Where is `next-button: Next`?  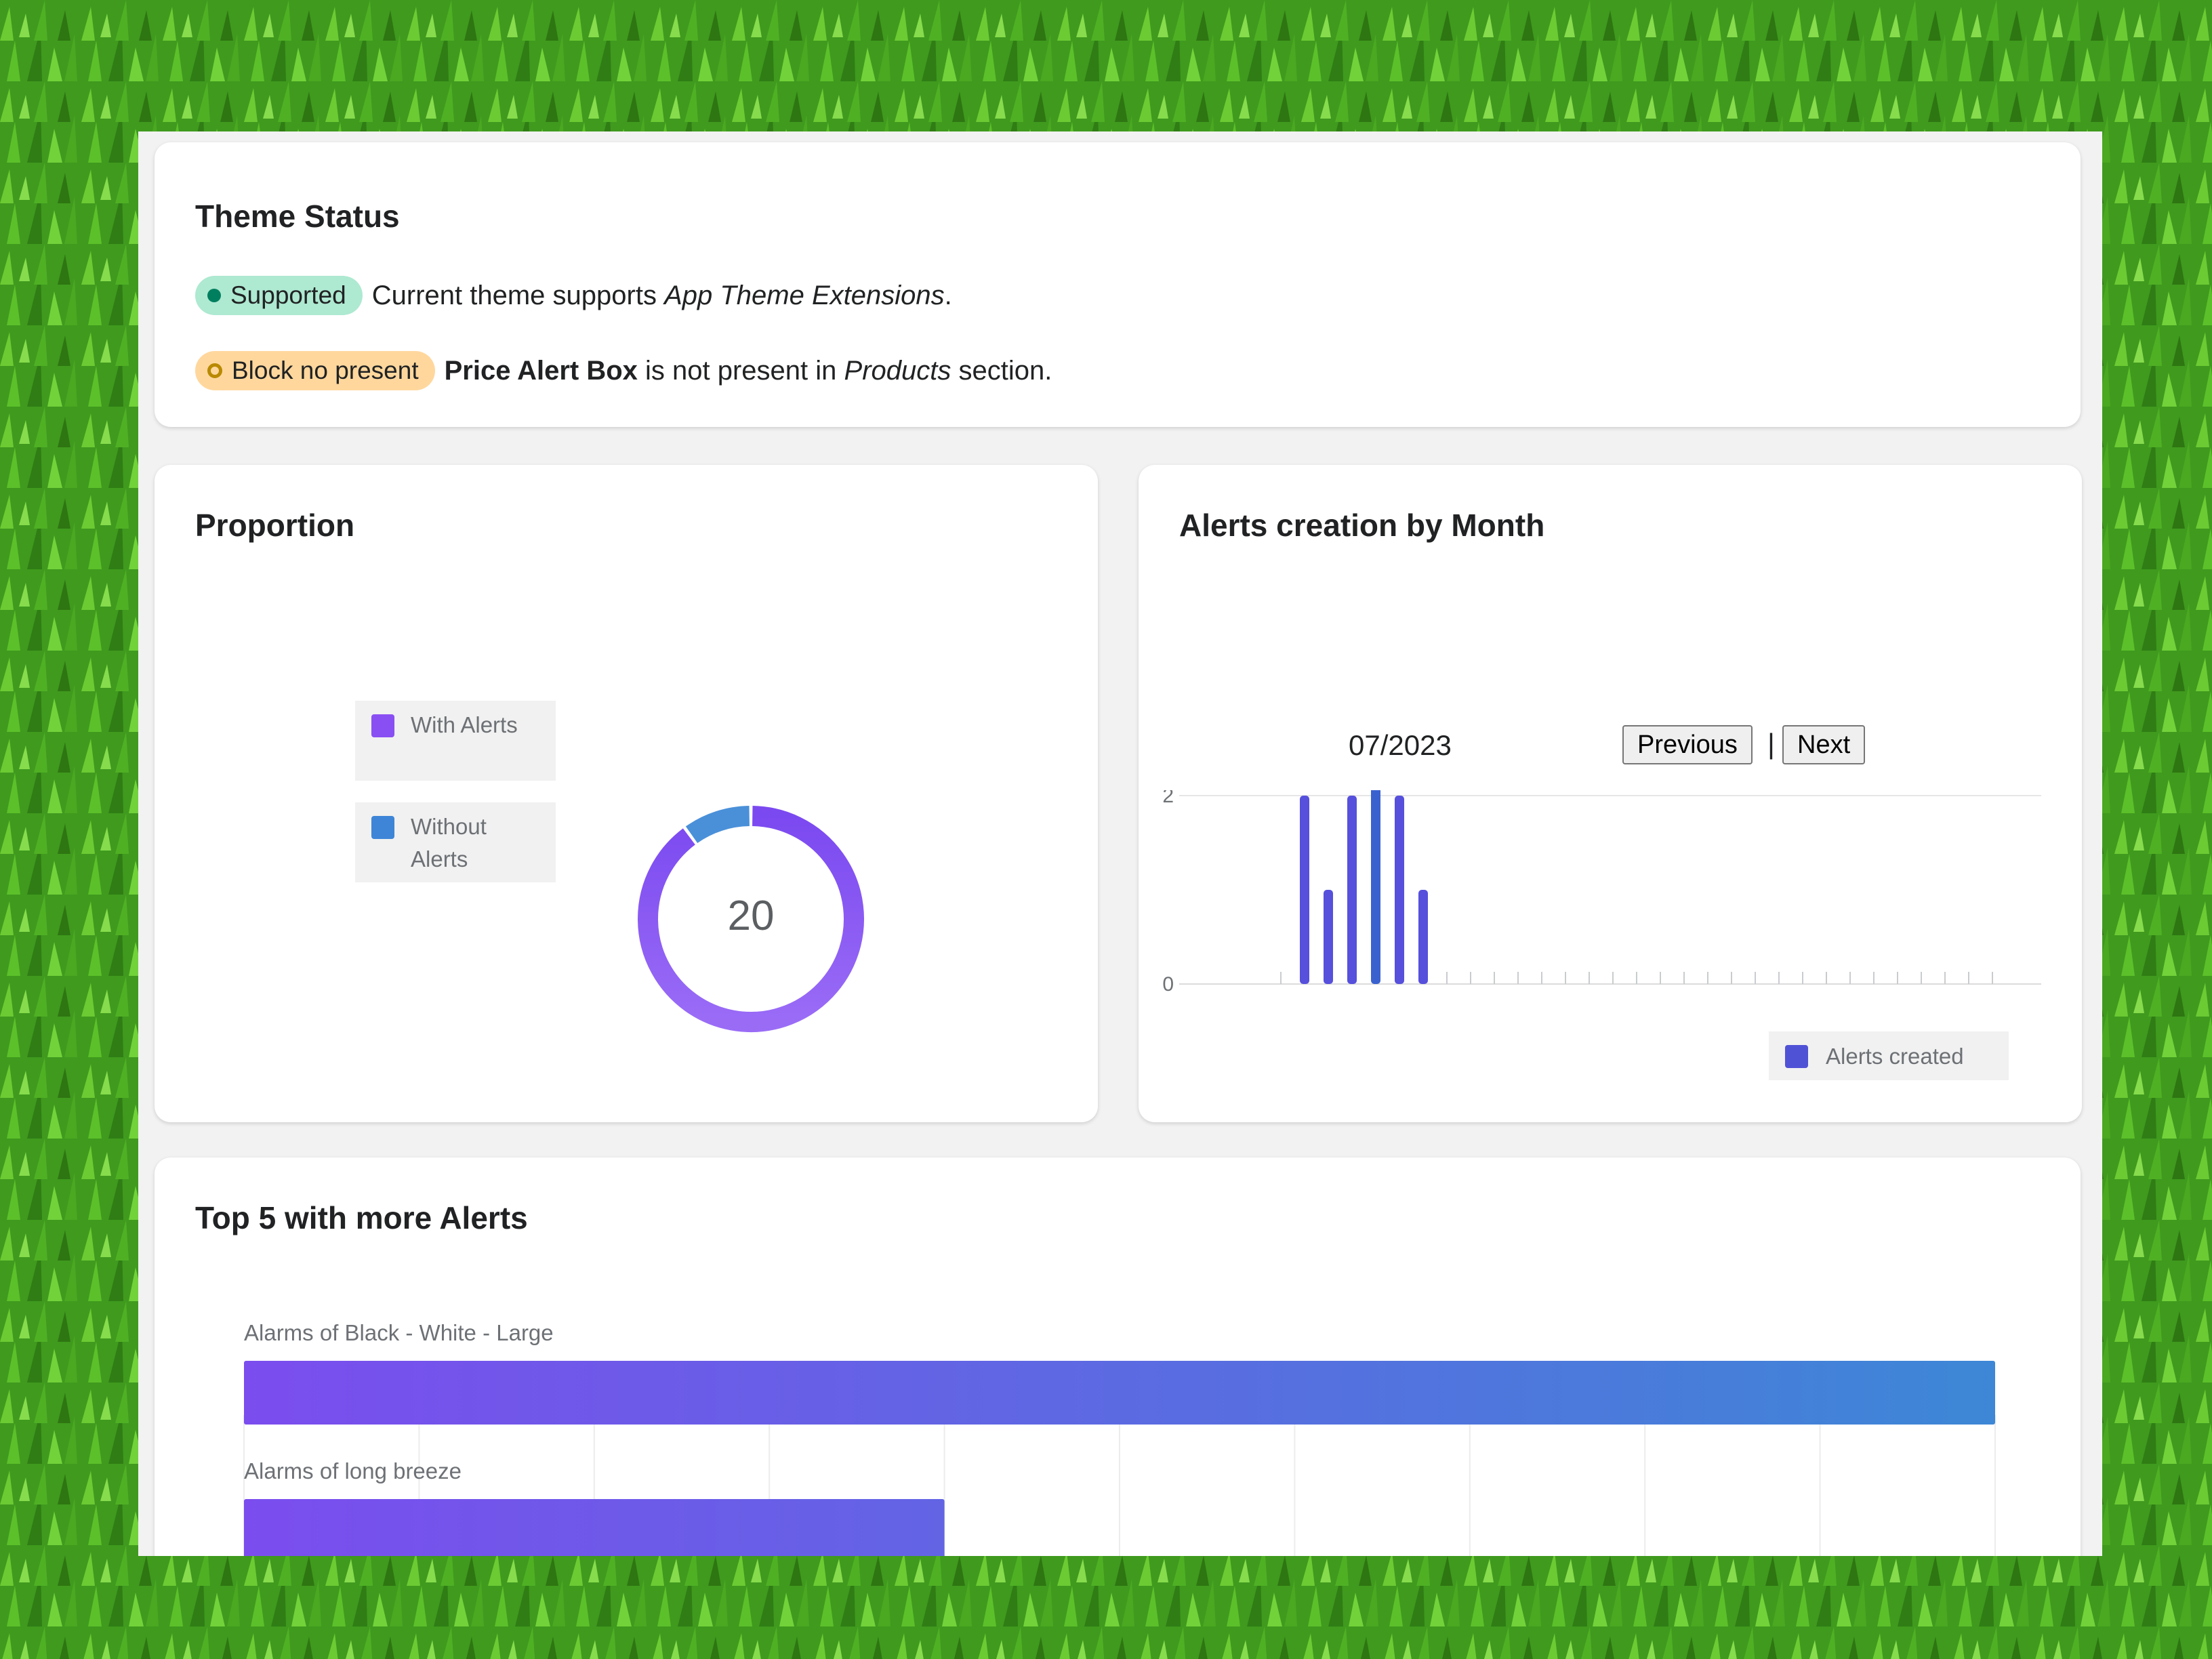 next-button: Next is located at coordinates (1824, 745).